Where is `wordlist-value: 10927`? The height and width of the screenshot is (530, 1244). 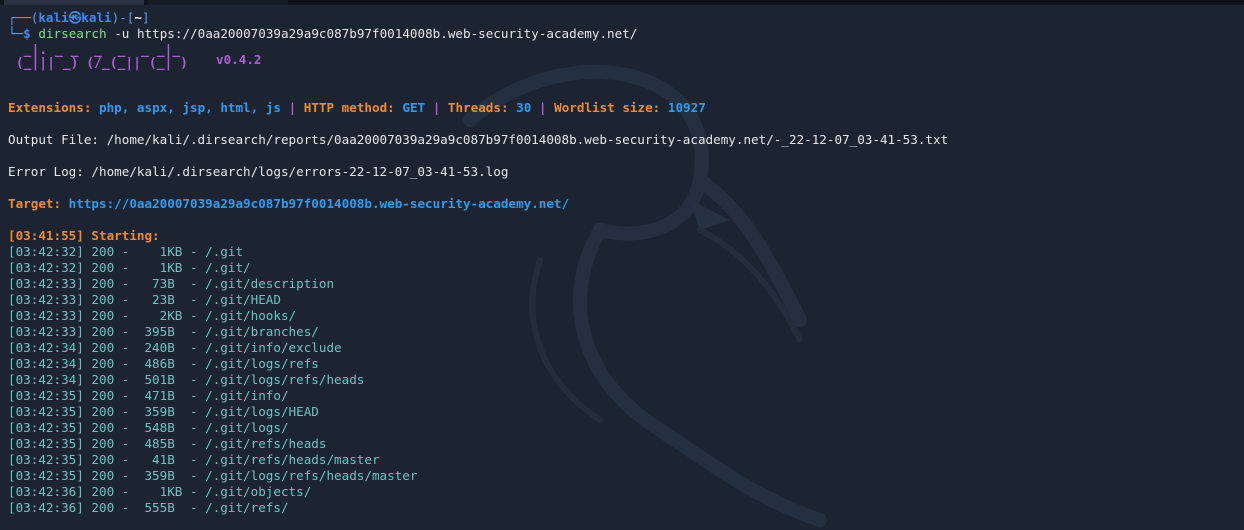
wordlist-value: 10927 is located at coordinates (686, 107).